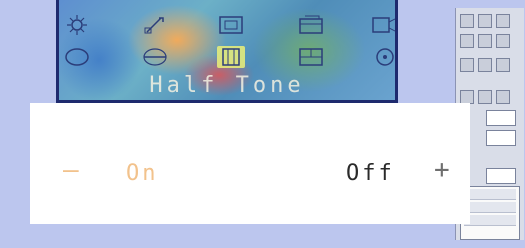 This screenshot has height=248, width=525. I want to click on frame-icon, so click(231, 25).